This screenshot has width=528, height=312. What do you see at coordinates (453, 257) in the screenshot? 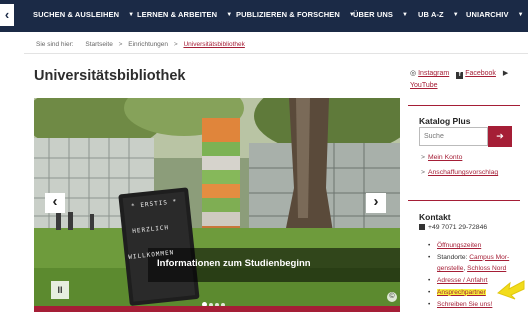
I see `standorte-prefix: Standorte:` at bounding box center [453, 257].